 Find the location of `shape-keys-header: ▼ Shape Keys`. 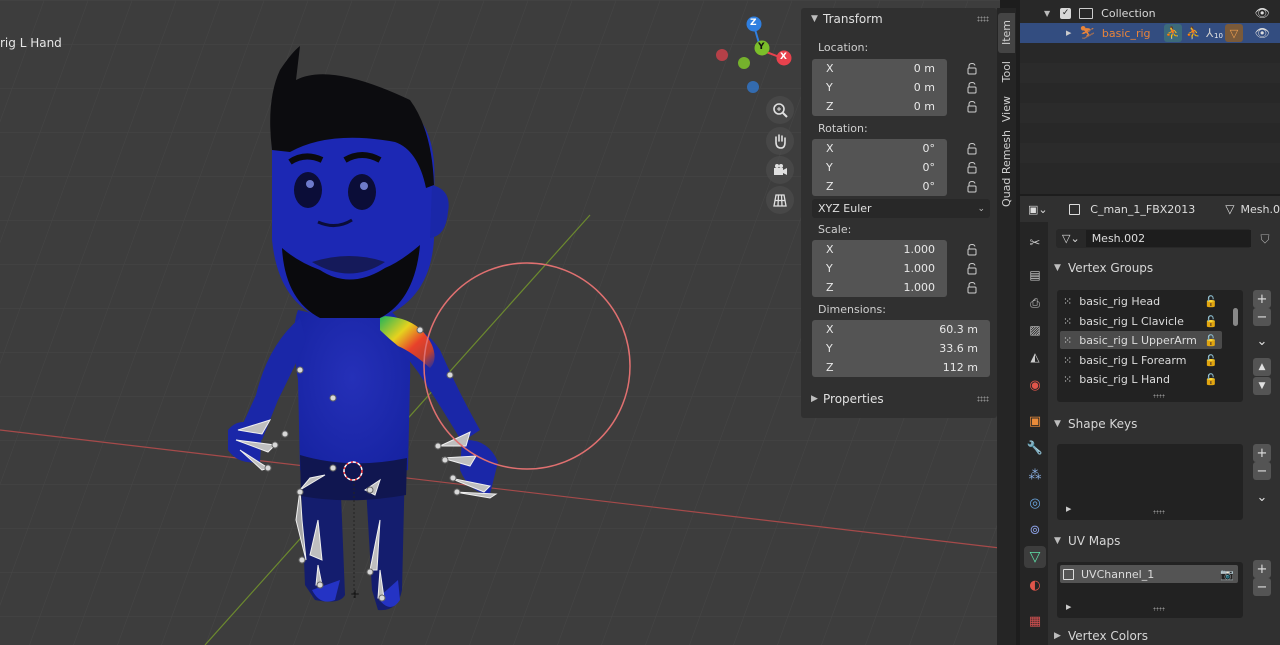

shape-keys-header: ▼ Shape Keys is located at coordinates (1164, 424).